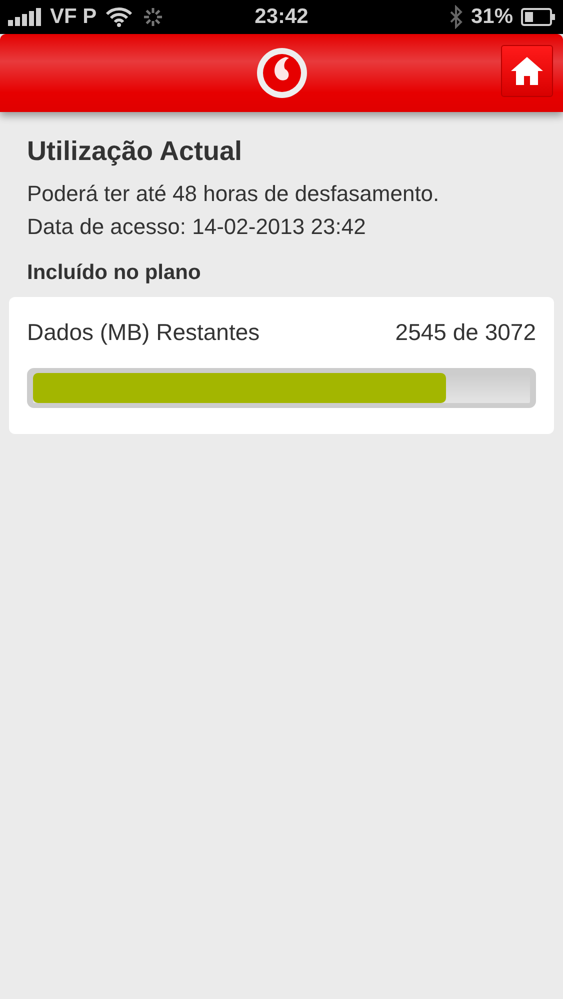 Image resolution: width=563 pixels, height=999 pixels. I want to click on section-heading: Incluído no plano, so click(114, 273).